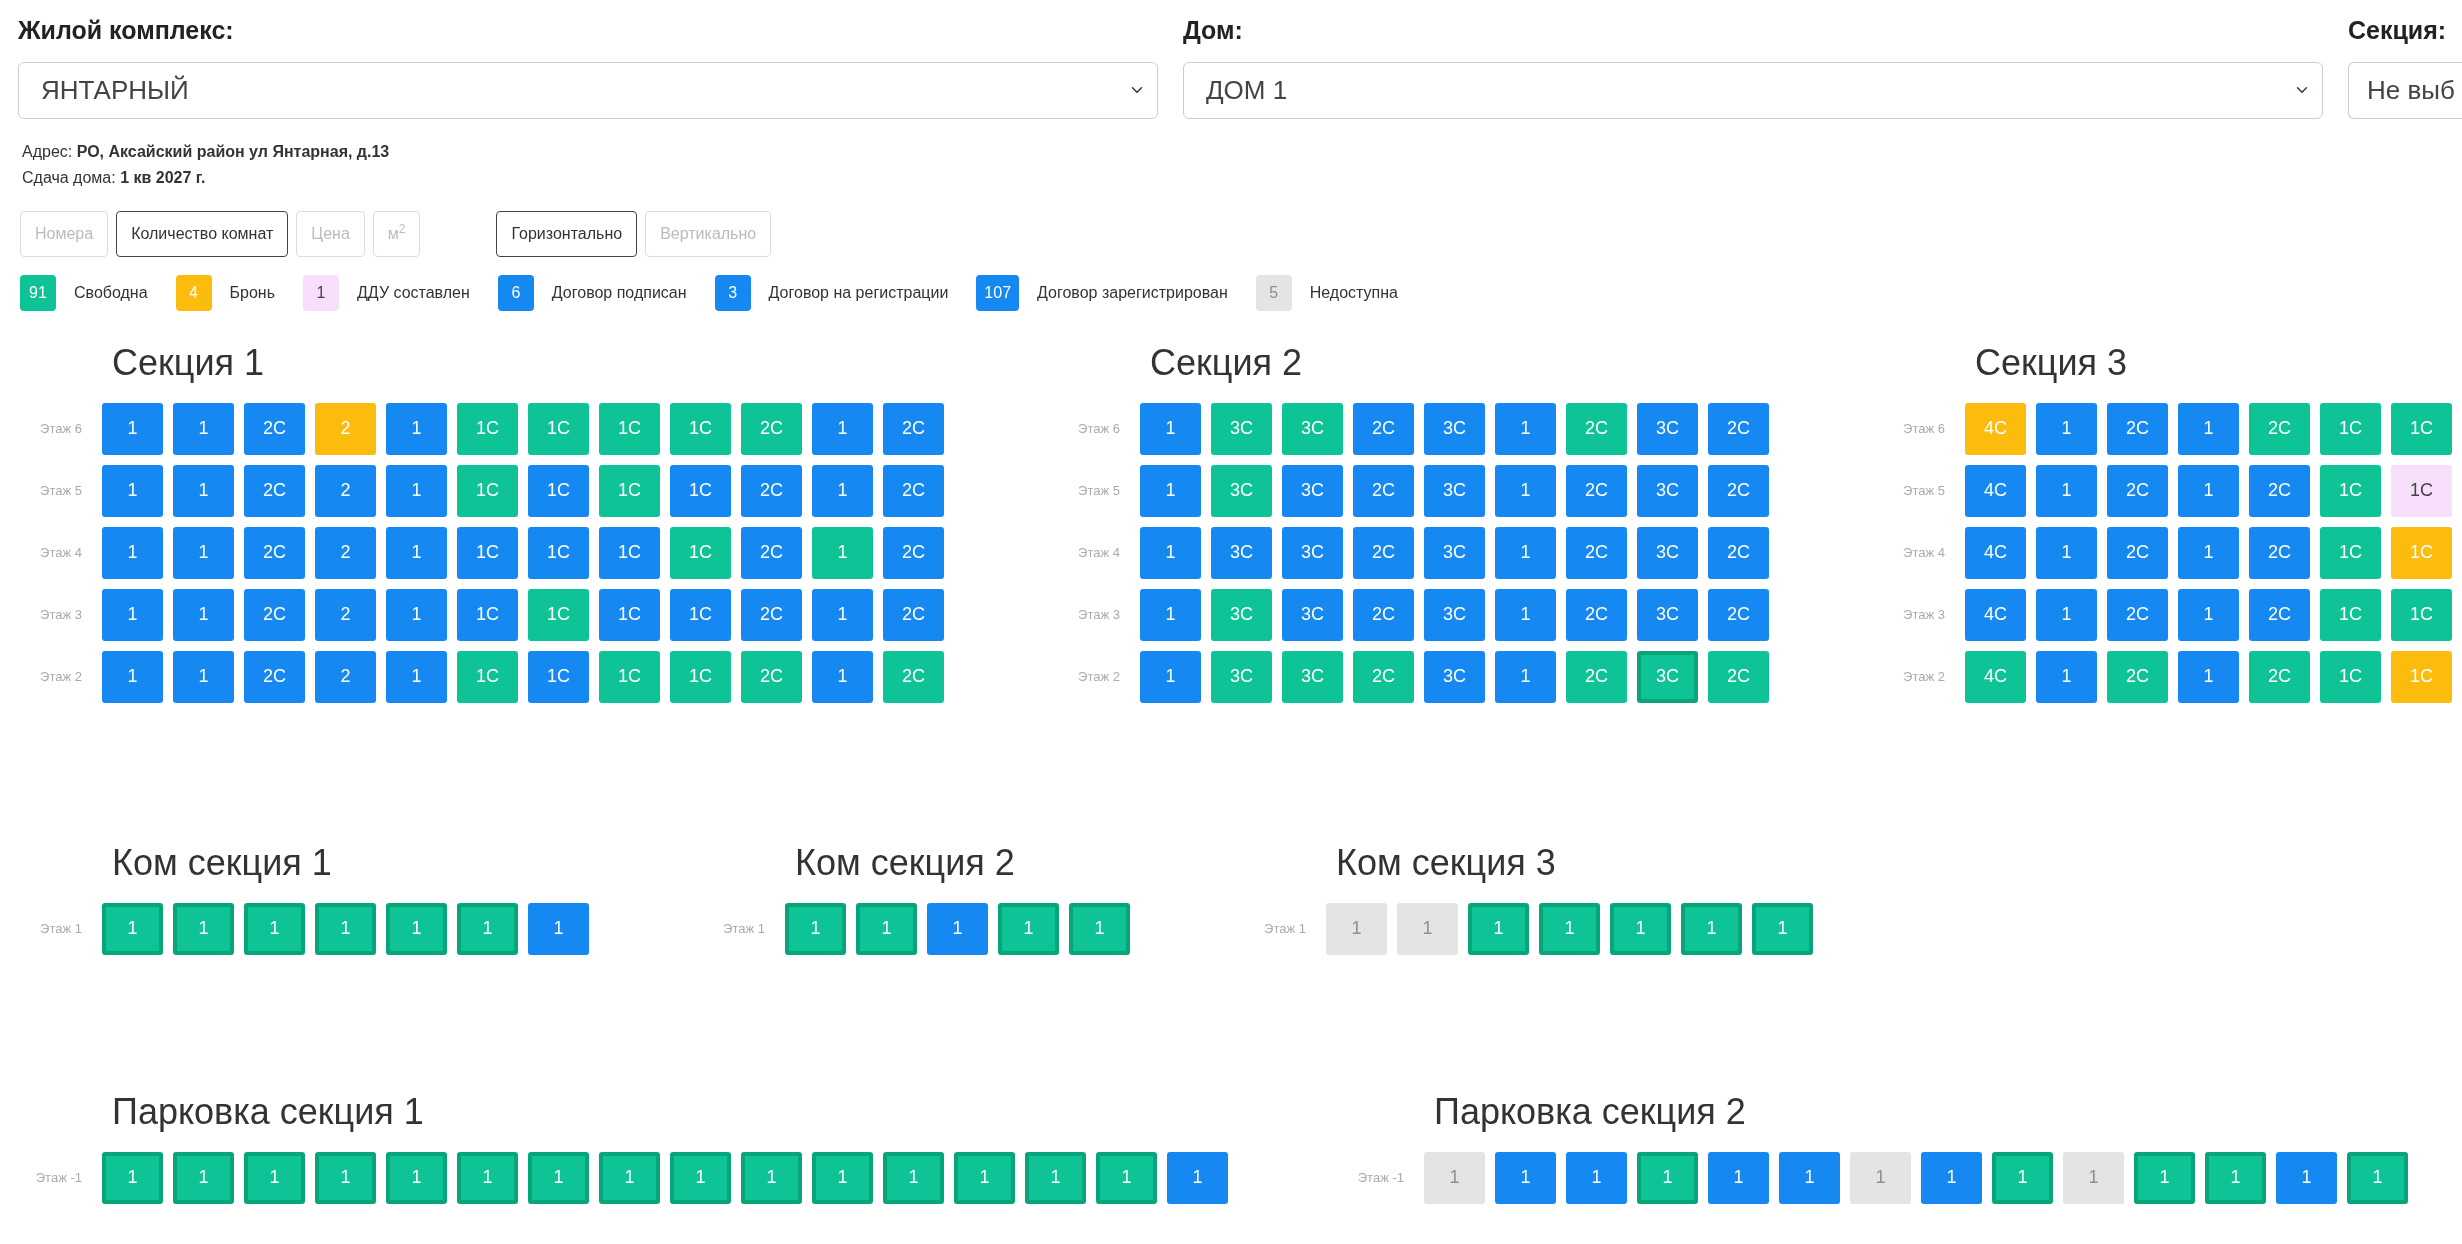 The image size is (2462, 1244). Describe the element at coordinates (2405, 90) in the screenshot. I see `filter-select: Не выб` at that location.